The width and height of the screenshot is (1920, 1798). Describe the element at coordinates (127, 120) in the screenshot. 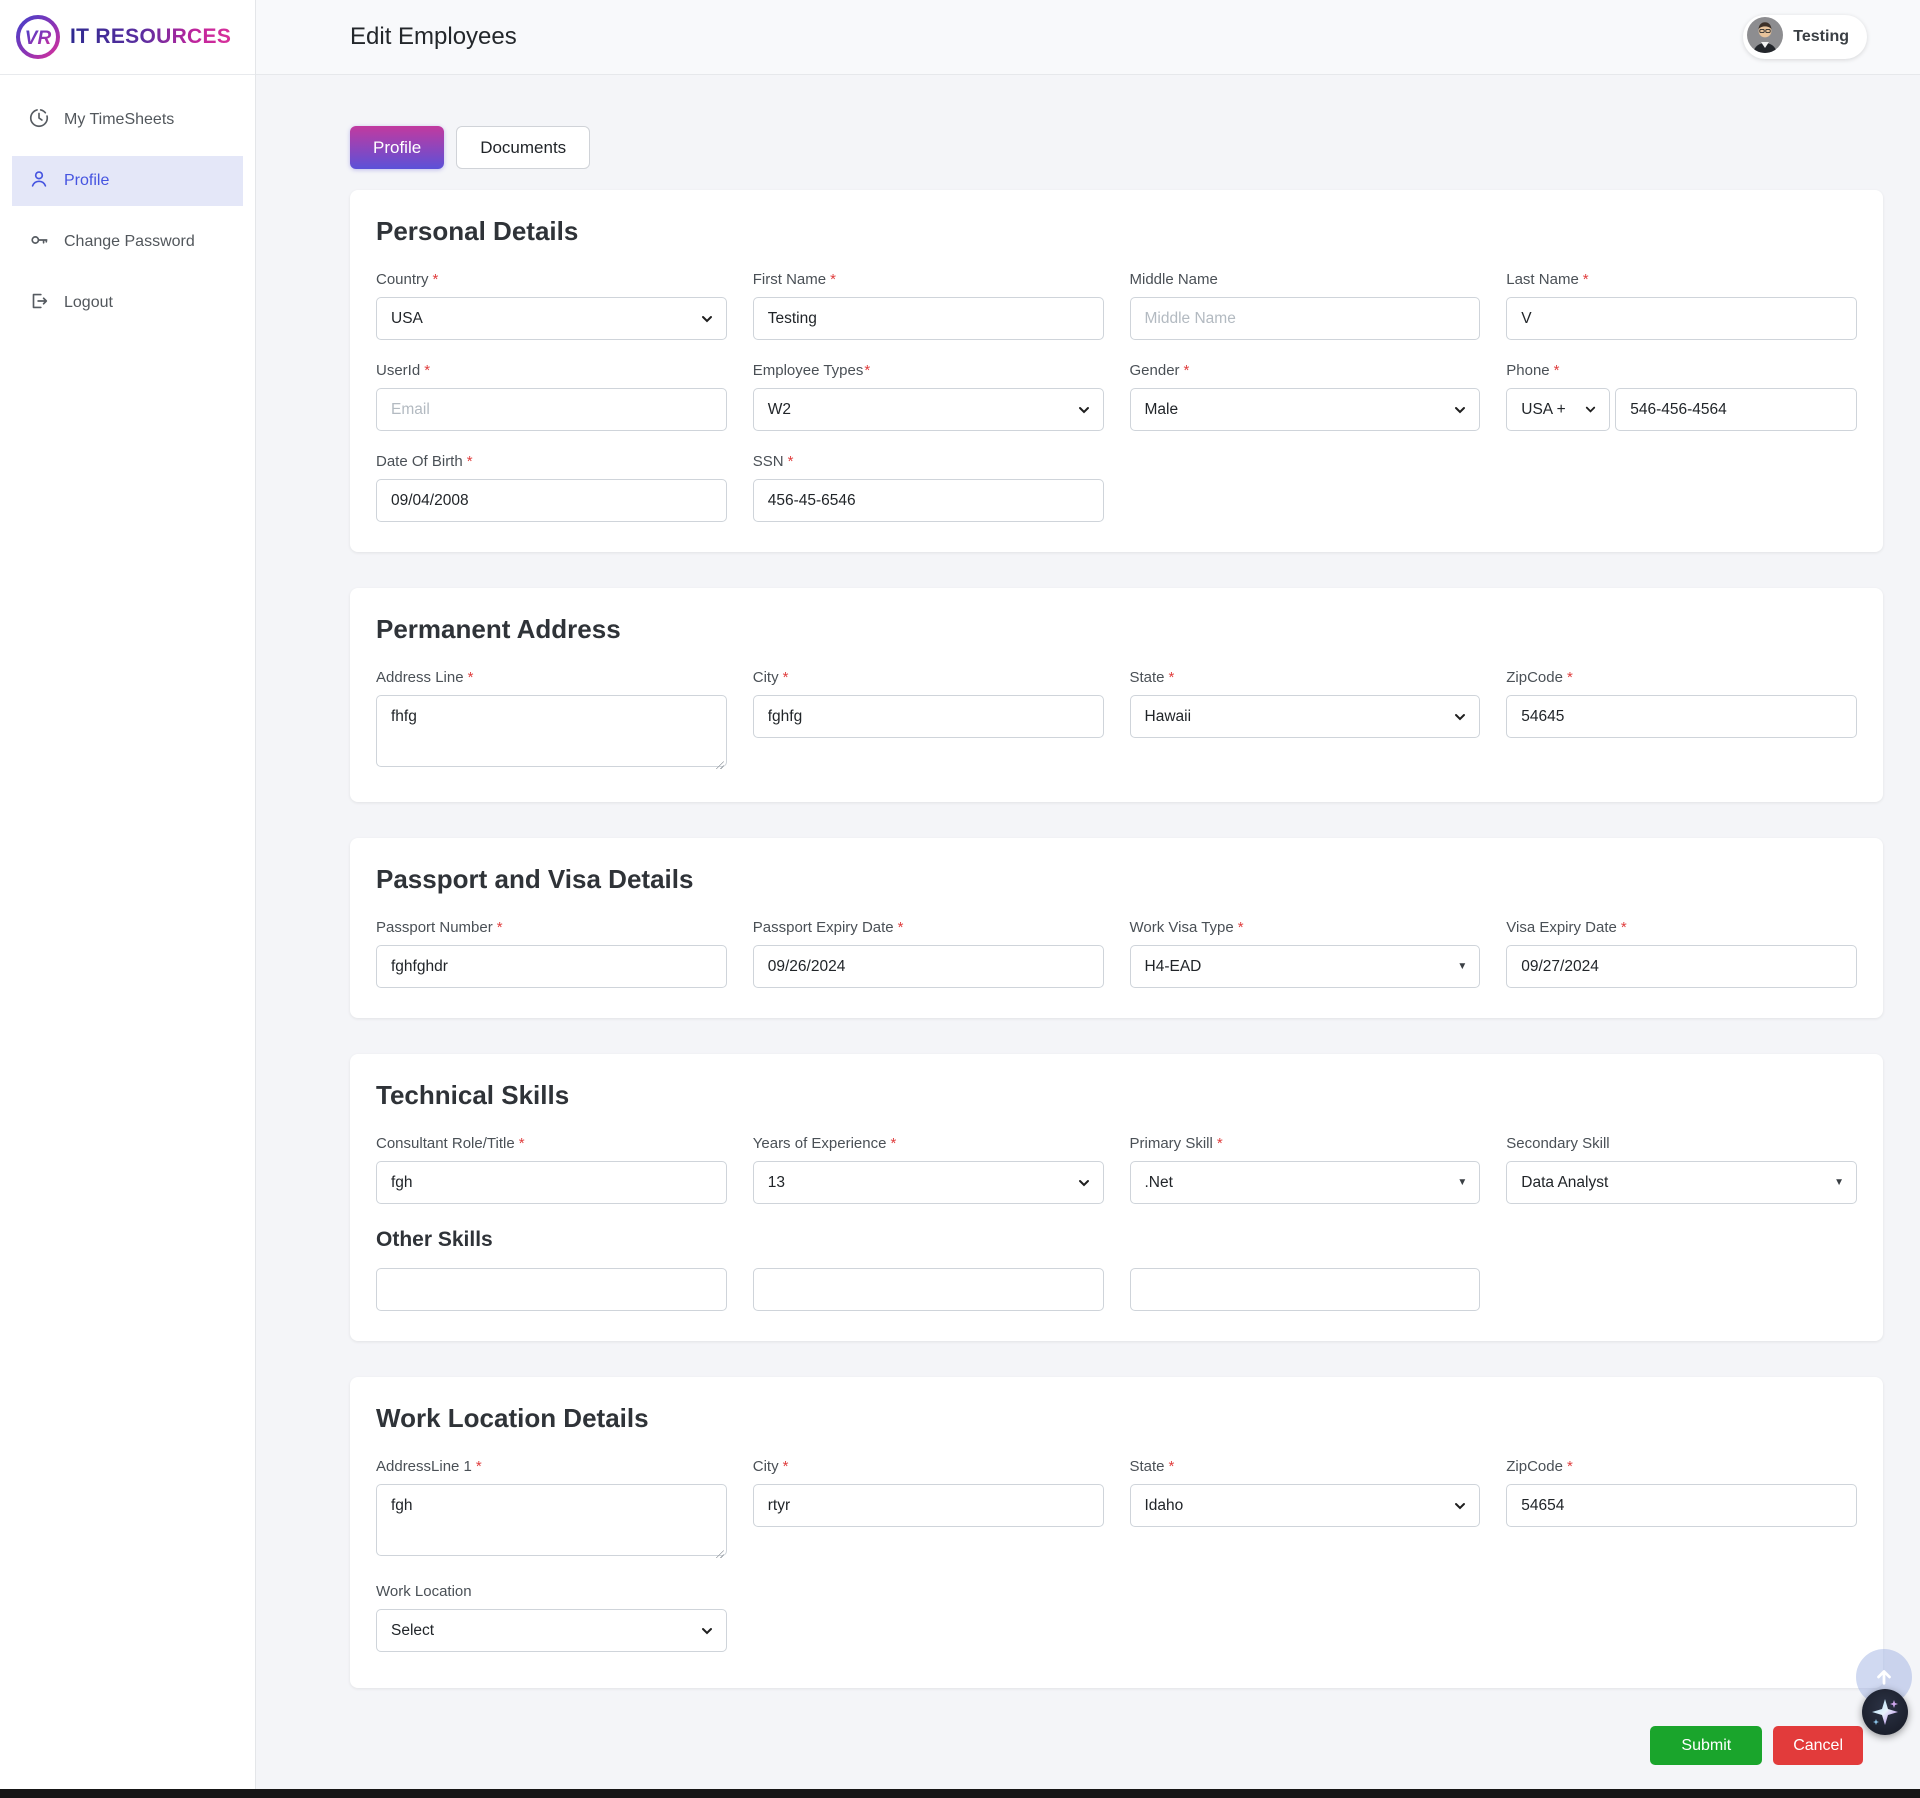

I see `sidebar-item-my-timesheets: My TimeSheets` at that location.